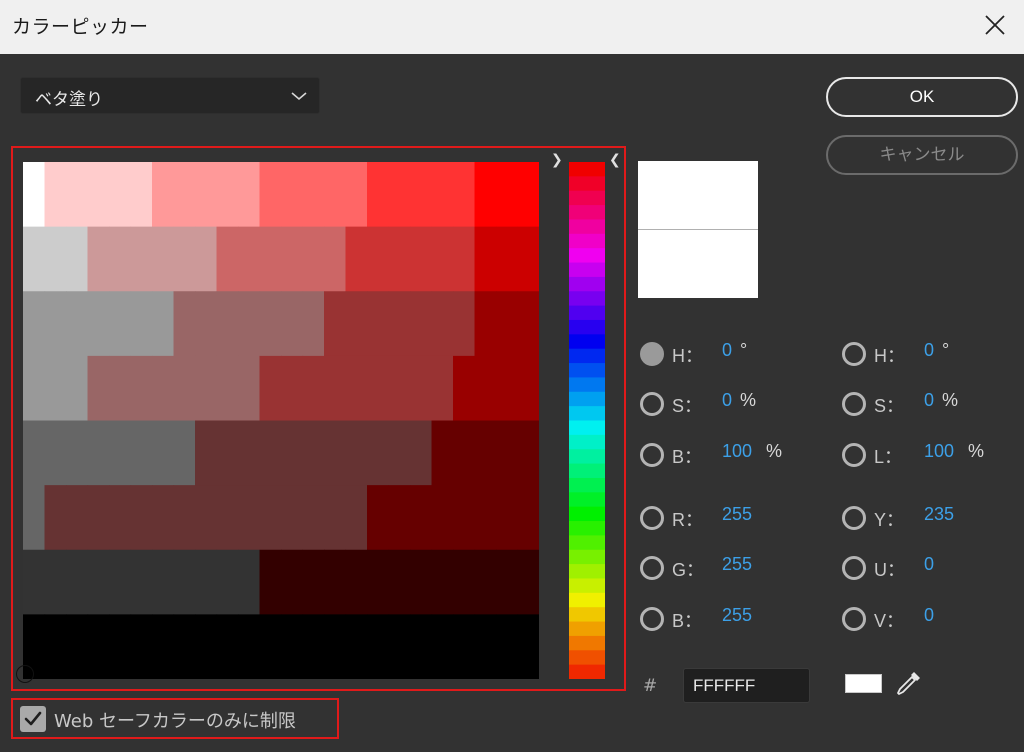 This screenshot has width=1024, height=752. Describe the element at coordinates (652, 568) in the screenshot. I see `radio-rgb-g` at that location.